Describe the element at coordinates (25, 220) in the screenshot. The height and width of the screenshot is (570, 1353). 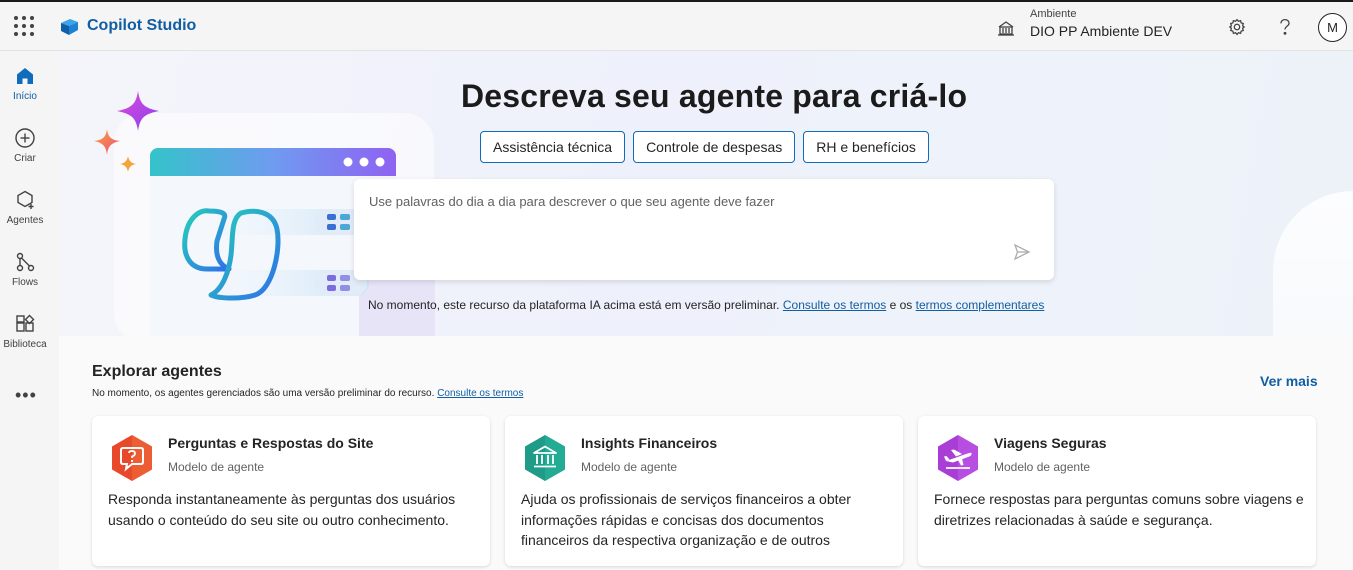
I see `nav-label-agentes: Agentes` at that location.